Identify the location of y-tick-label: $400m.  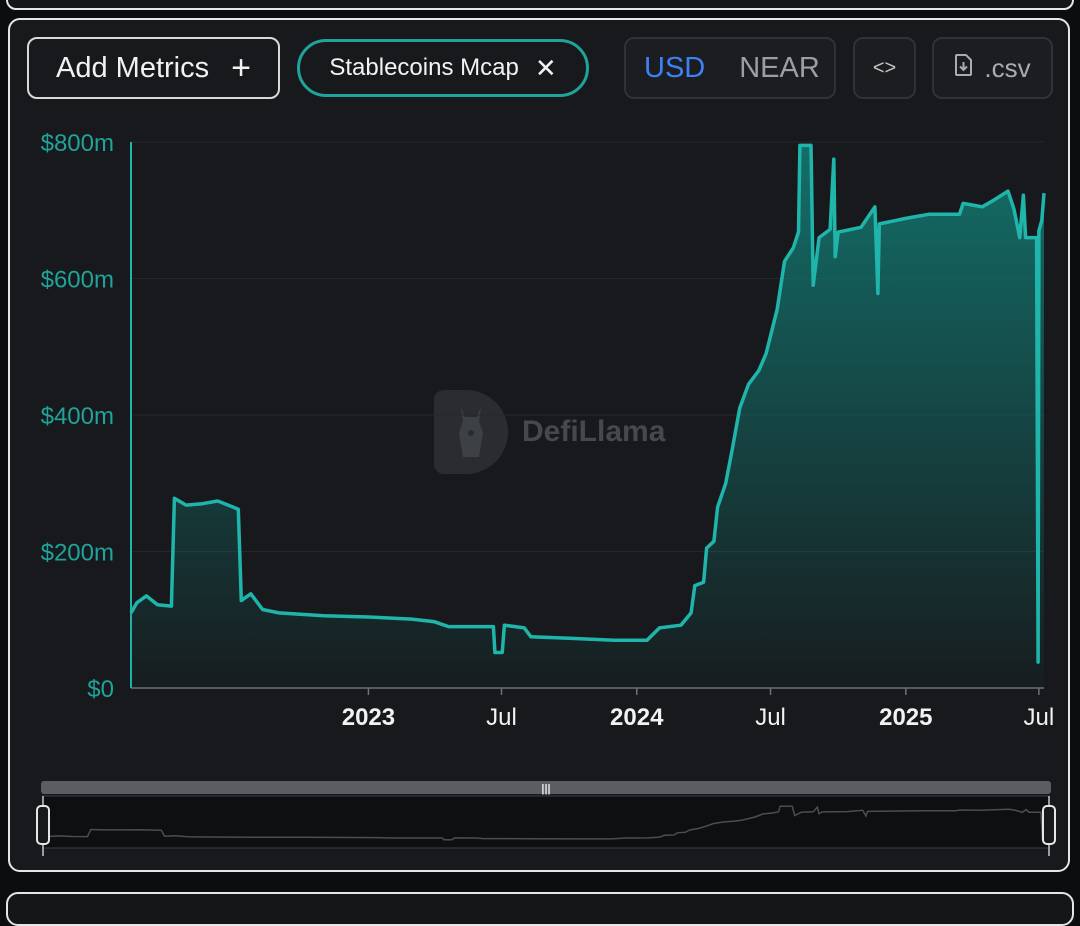
(77, 416).